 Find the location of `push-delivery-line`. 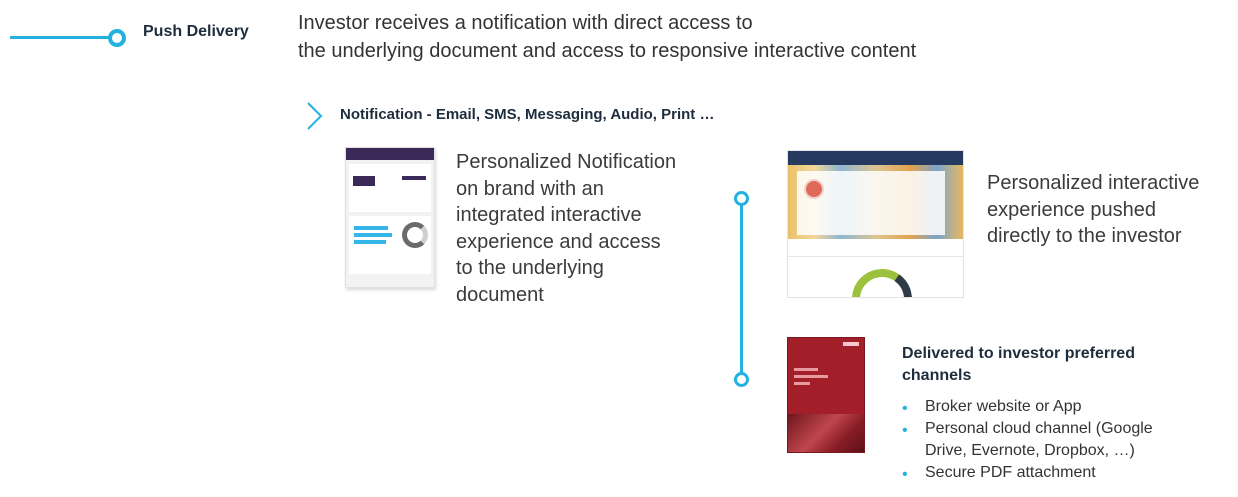

push-delivery-line is located at coordinates (61, 37).